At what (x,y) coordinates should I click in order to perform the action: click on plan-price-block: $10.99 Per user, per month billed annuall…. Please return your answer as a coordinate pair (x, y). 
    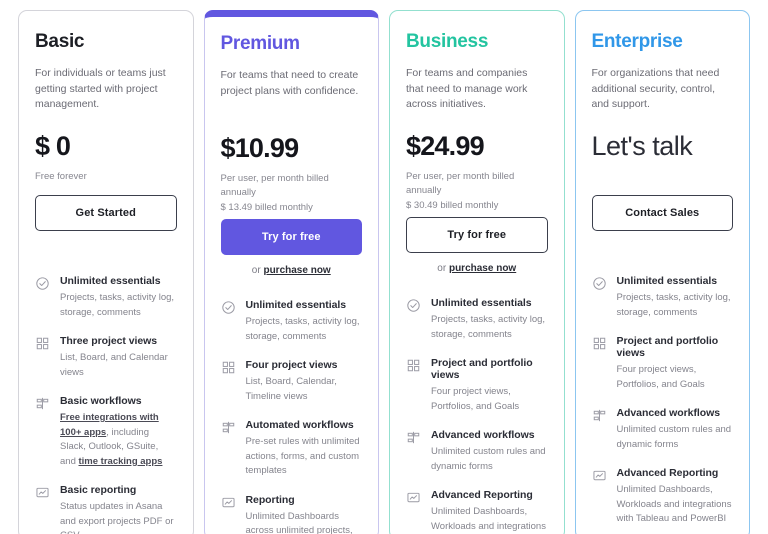
    Looking at the image, I should click on (292, 173).